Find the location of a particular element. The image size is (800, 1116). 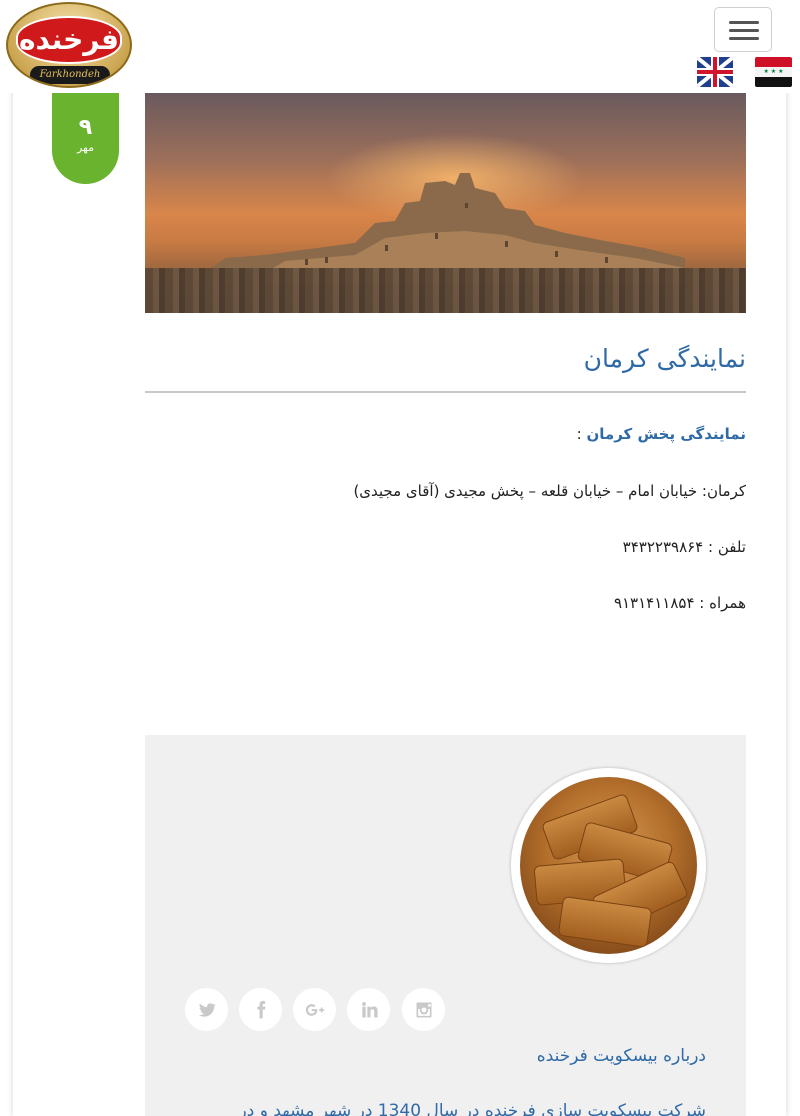

facebook-icon is located at coordinates (260, 1009).